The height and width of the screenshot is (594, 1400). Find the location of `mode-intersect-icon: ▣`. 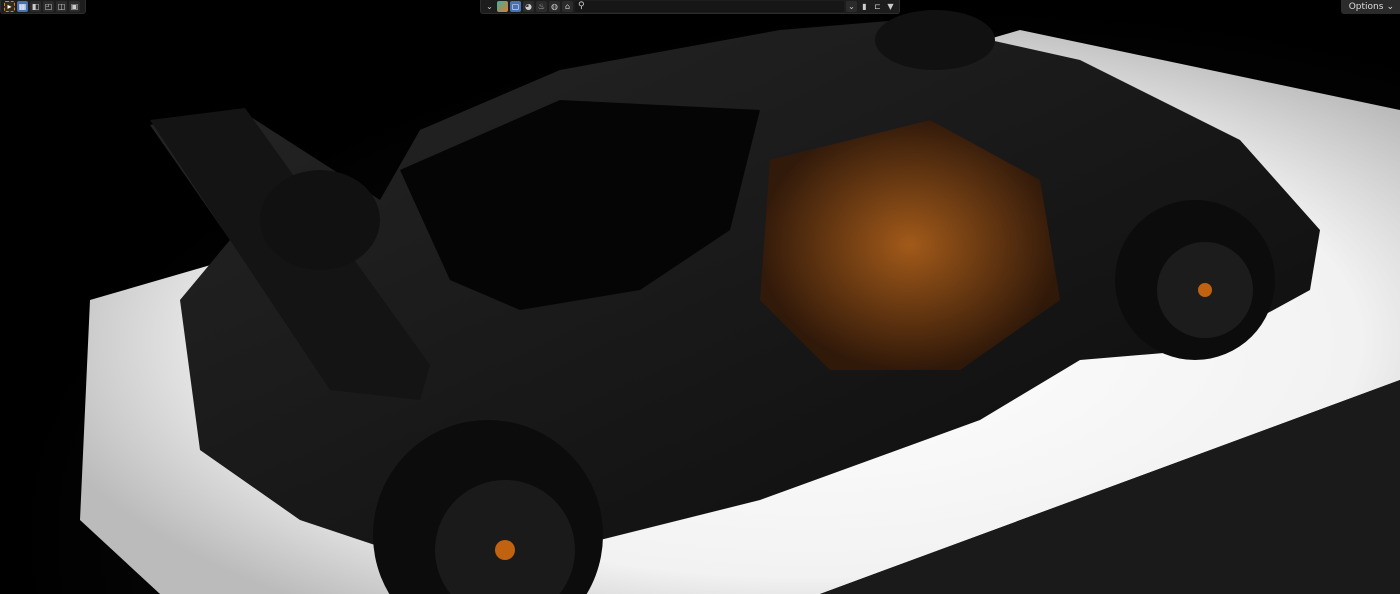

mode-intersect-icon: ▣ is located at coordinates (74, 6).